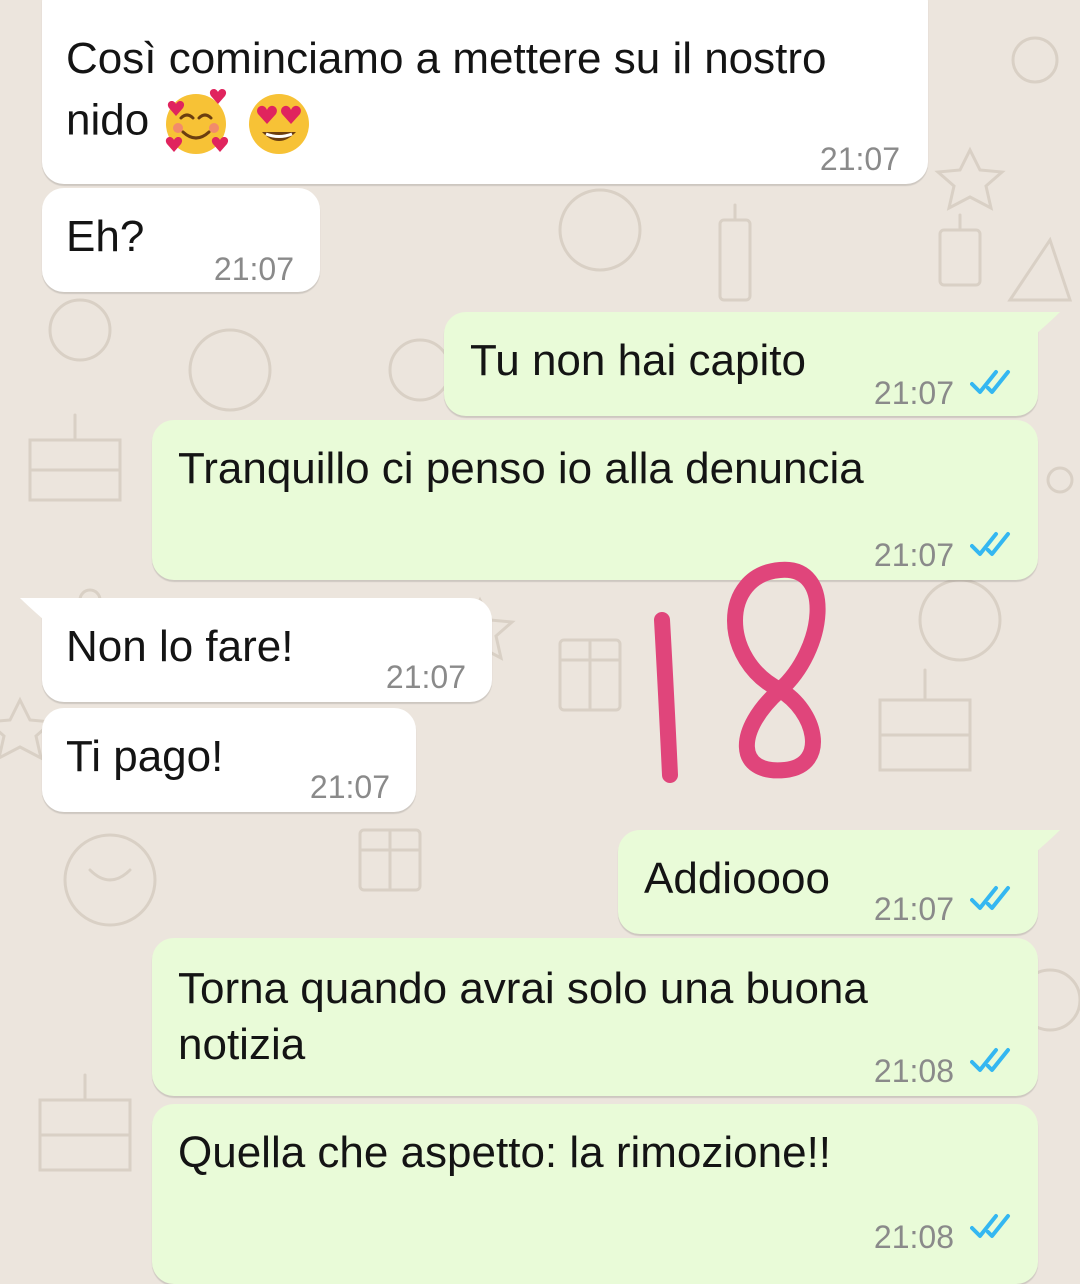 This screenshot has width=1080, height=1284. What do you see at coordinates (181, 240) in the screenshot?
I see `incoming-message: Eh? 21:07` at bounding box center [181, 240].